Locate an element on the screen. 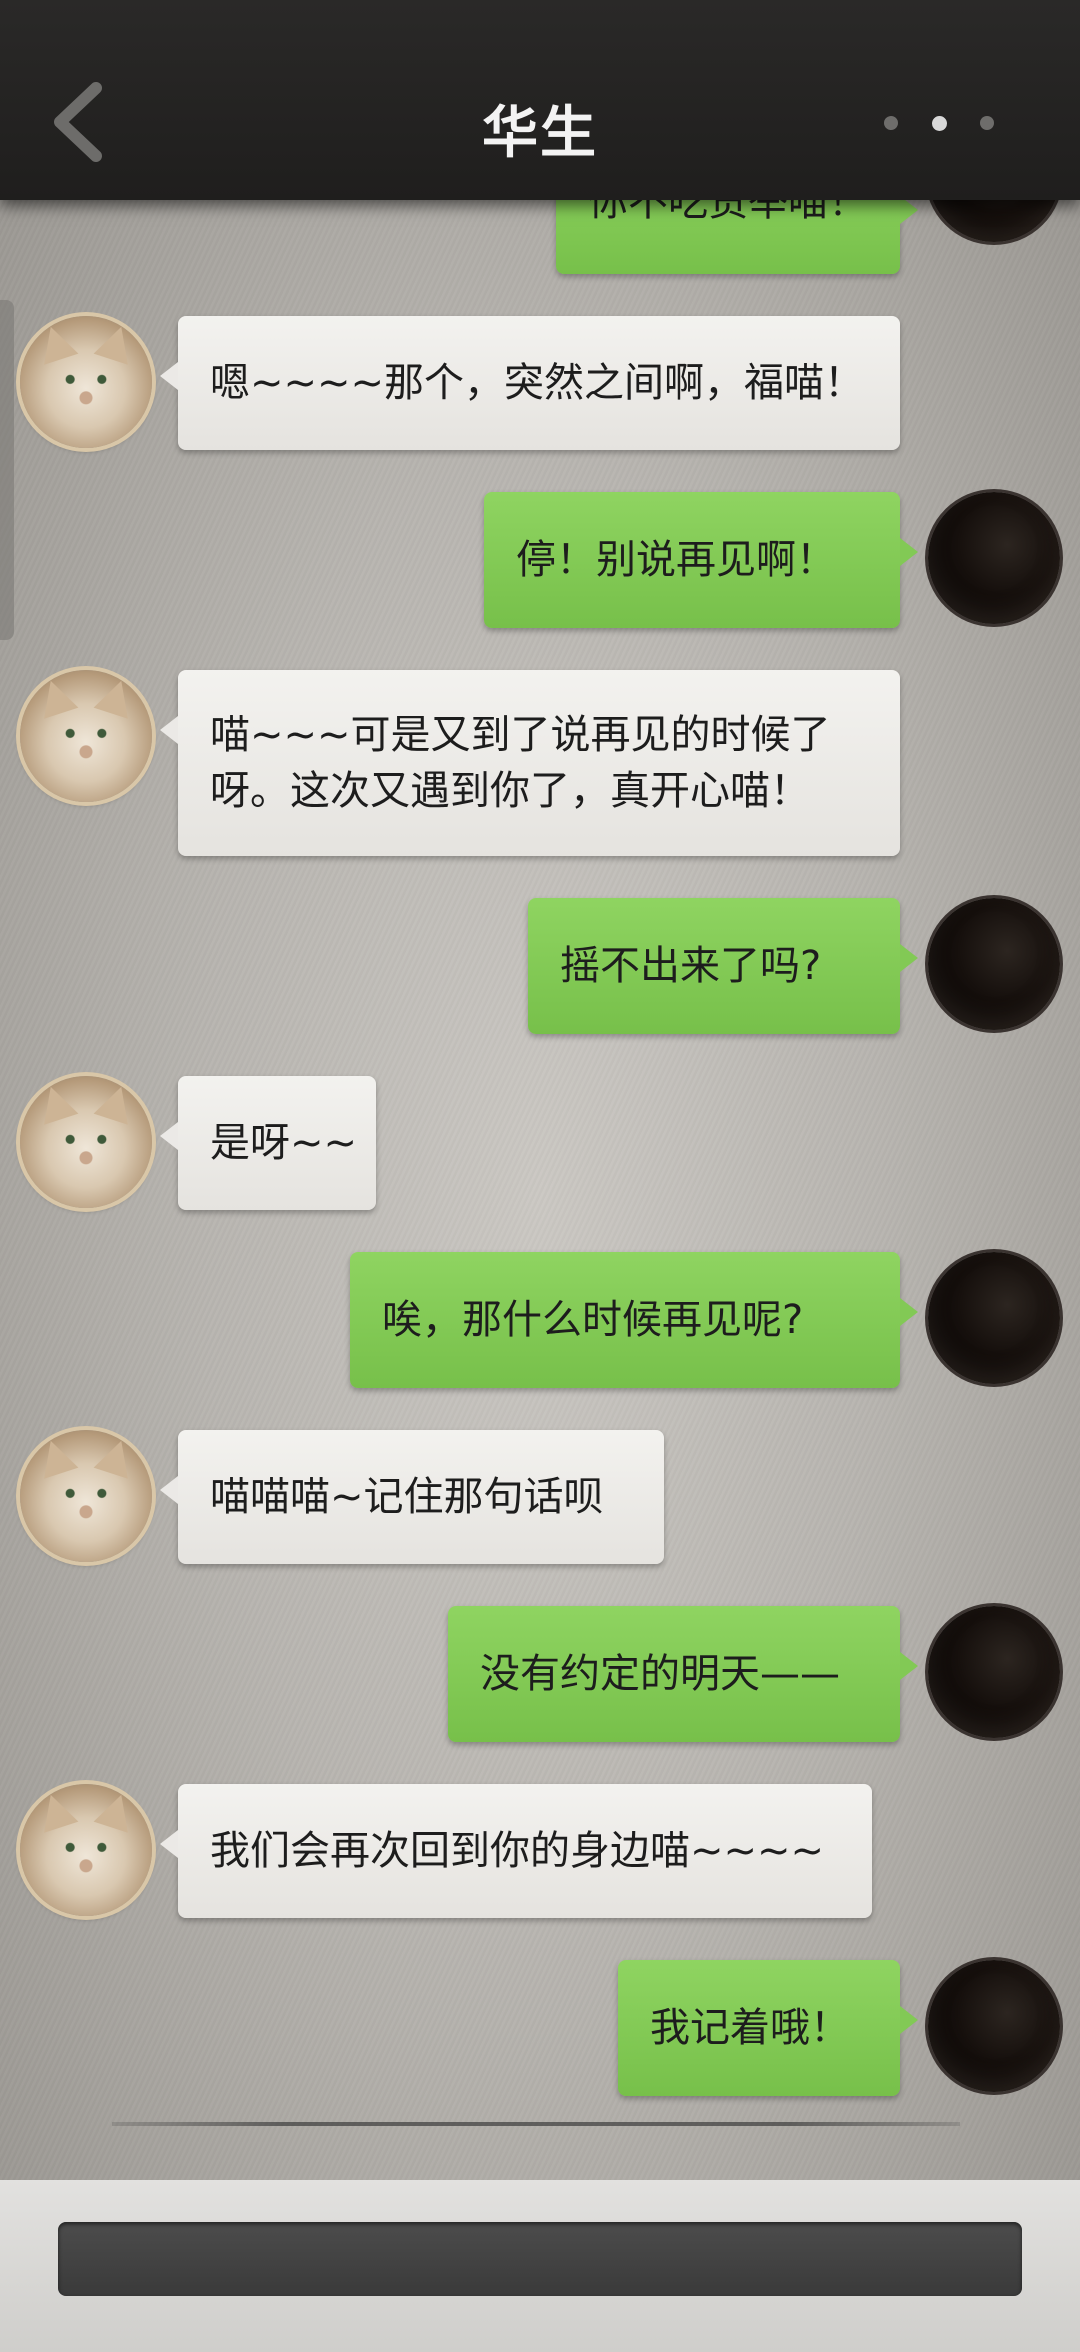 This screenshot has width=1080, height=2352. message-text: 我们会再次回到你的身边喵~~~~ is located at coordinates (517, 1851).